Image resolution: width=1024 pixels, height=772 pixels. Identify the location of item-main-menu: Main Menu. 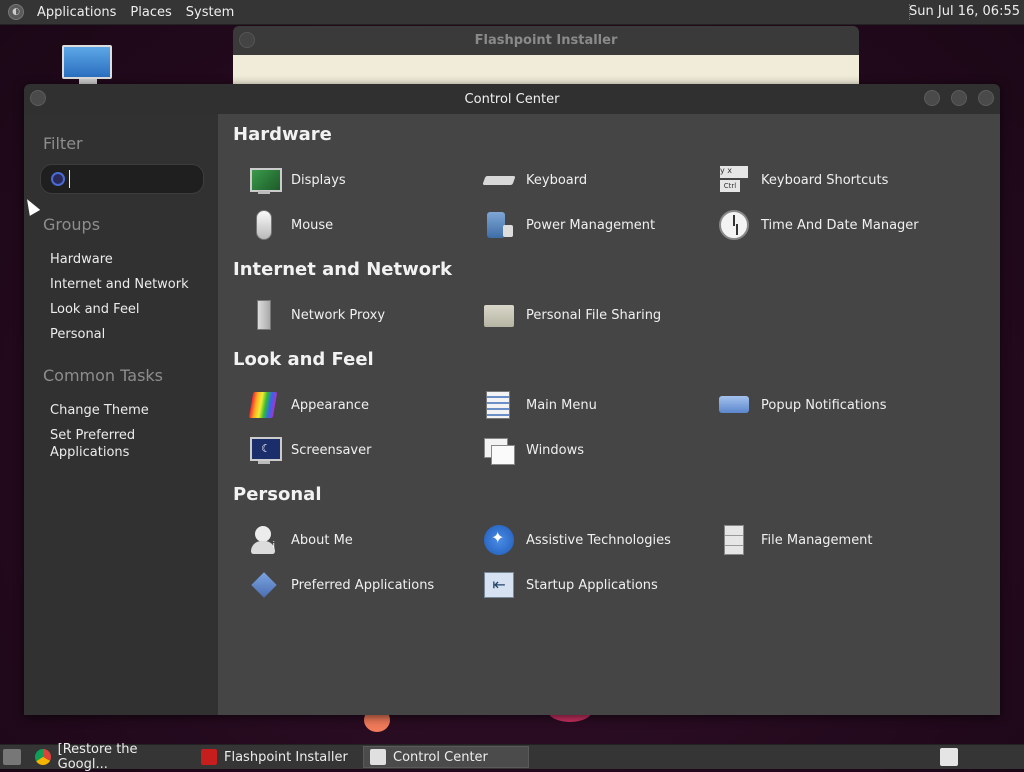
(540, 405).